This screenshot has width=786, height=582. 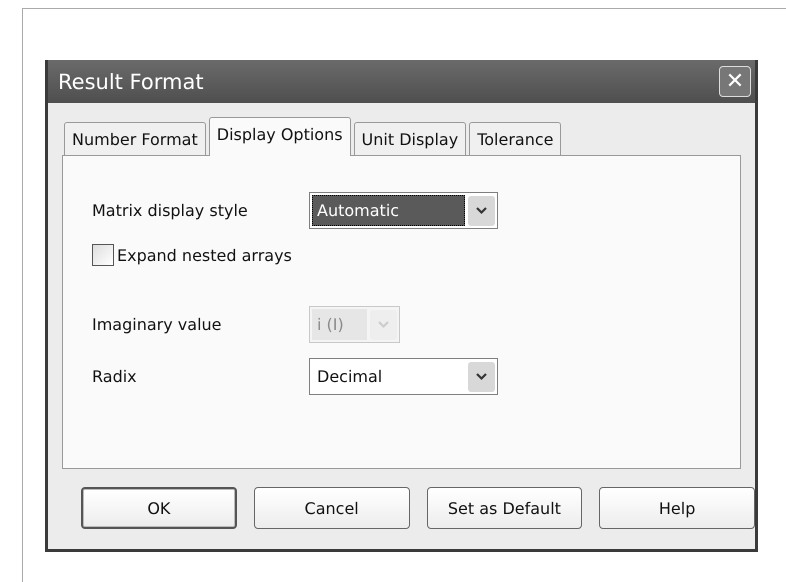 What do you see at coordinates (115, 376) in the screenshot?
I see `field-label: Radix` at bounding box center [115, 376].